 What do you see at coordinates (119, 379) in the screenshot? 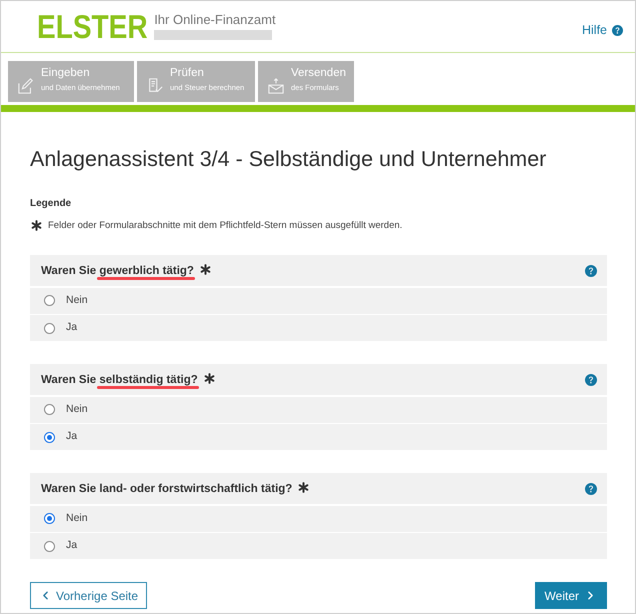
I see `question-text: Waren Sie selbständig tätig?` at bounding box center [119, 379].